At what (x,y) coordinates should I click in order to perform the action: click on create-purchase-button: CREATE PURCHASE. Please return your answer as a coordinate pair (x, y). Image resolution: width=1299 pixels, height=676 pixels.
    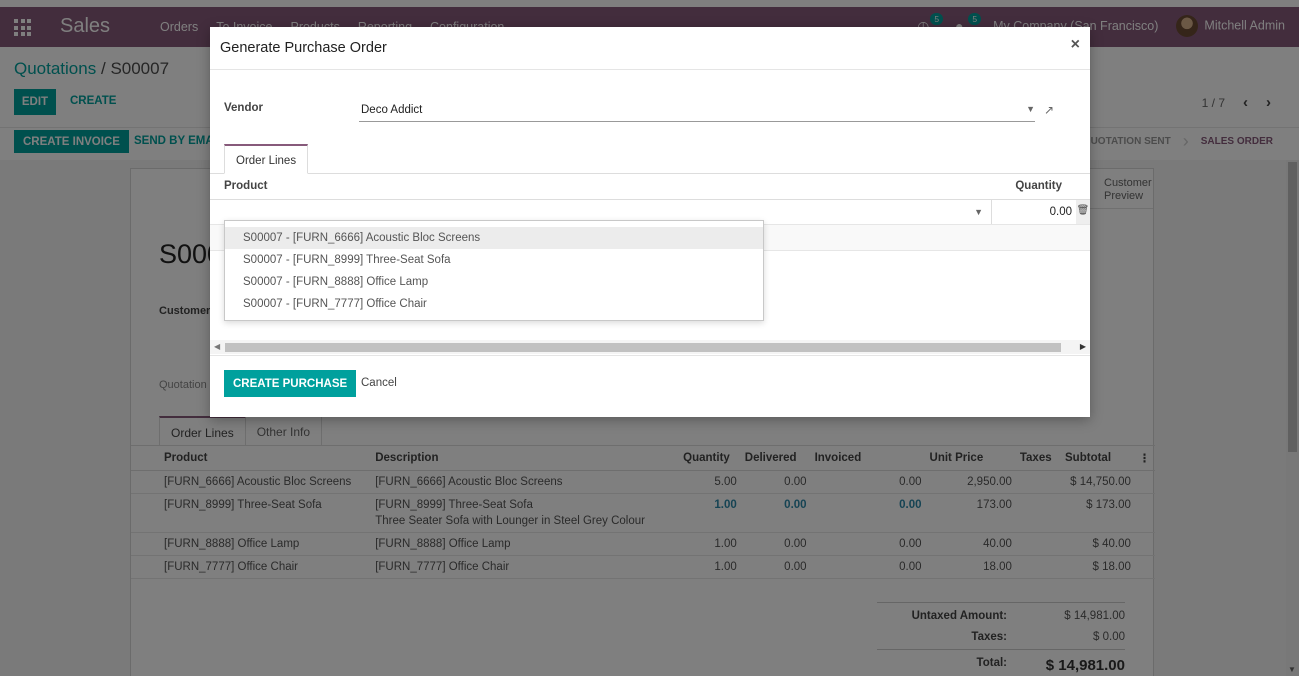
    Looking at the image, I should click on (290, 383).